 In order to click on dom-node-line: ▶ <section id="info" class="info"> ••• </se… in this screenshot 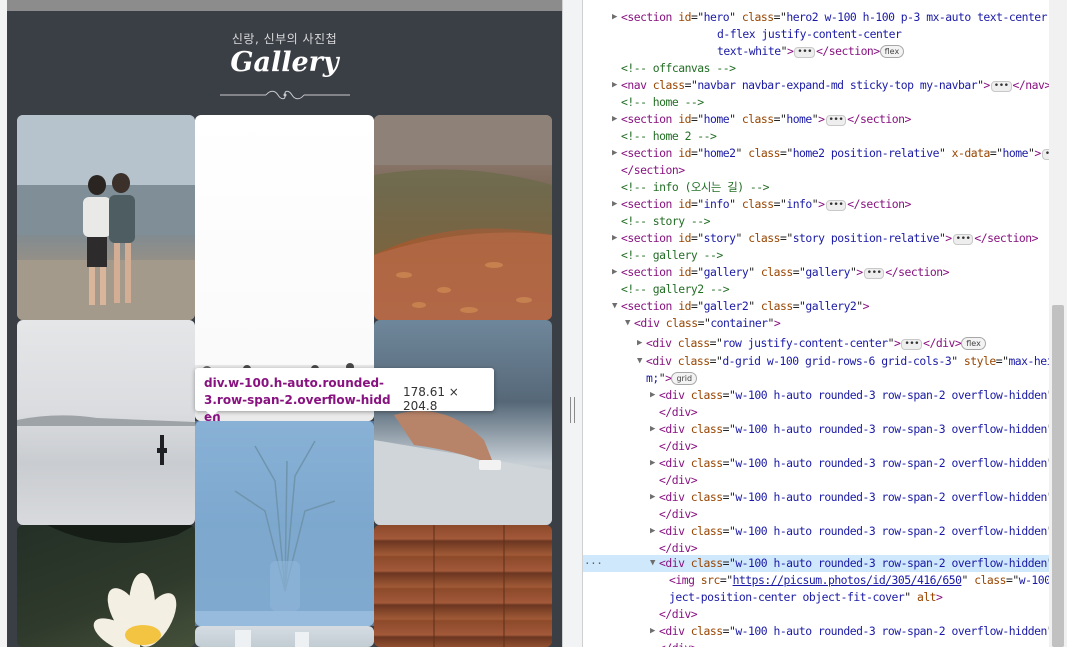, I will do `click(816, 204)`.